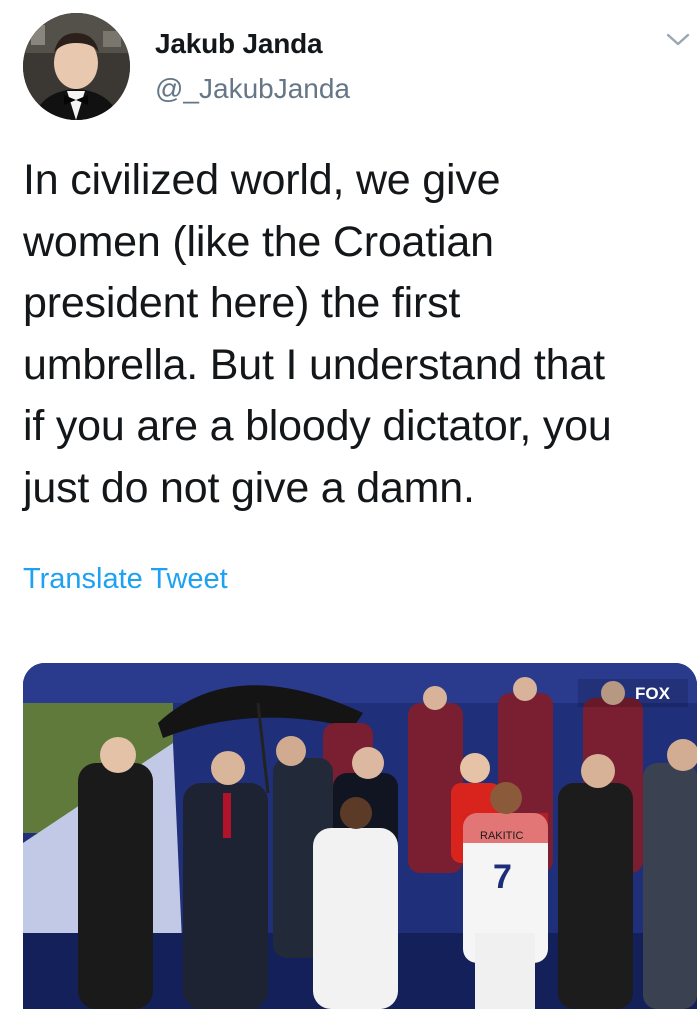 The height and width of the screenshot is (1009, 697). What do you see at coordinates (239, 44) in the screenshot?
I see `author-name: Jakub Janda` at bounding box center [239, 44].